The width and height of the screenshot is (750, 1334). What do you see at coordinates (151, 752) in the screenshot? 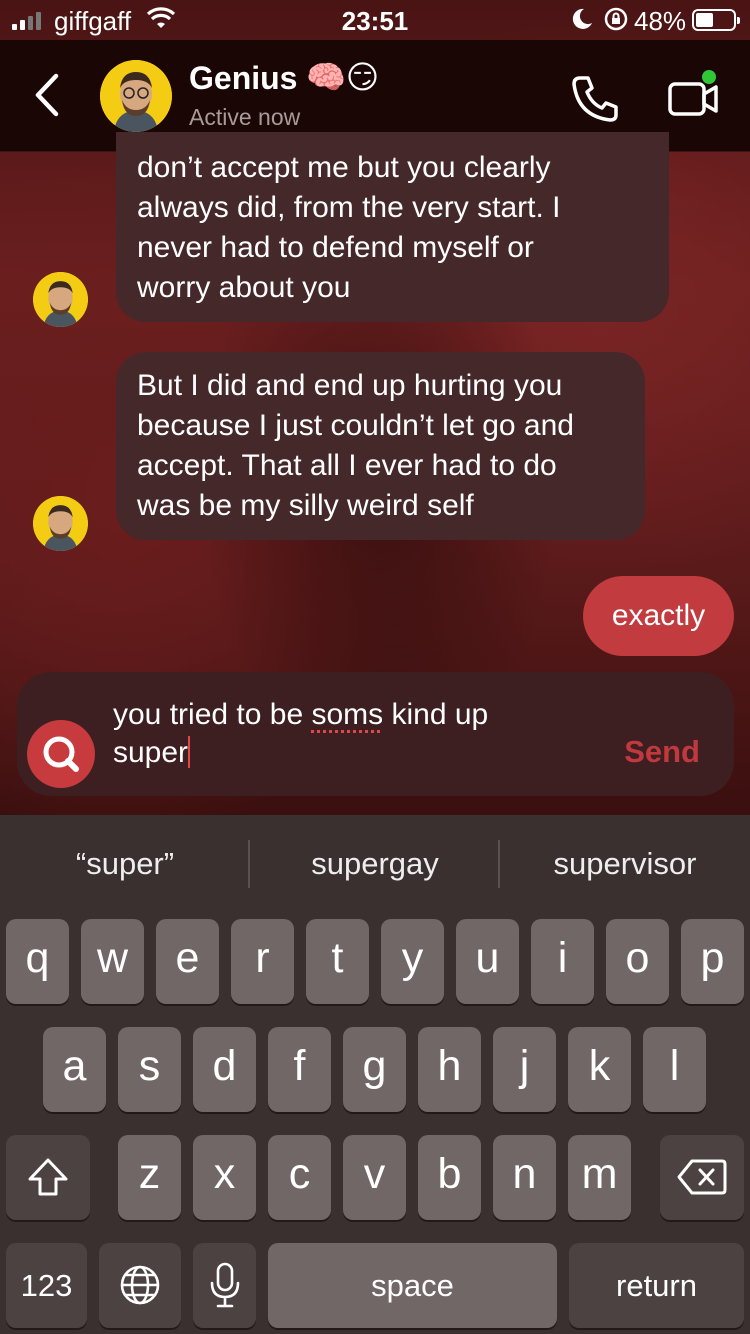
I see `input-text: super` at bounding box center [151, 752].